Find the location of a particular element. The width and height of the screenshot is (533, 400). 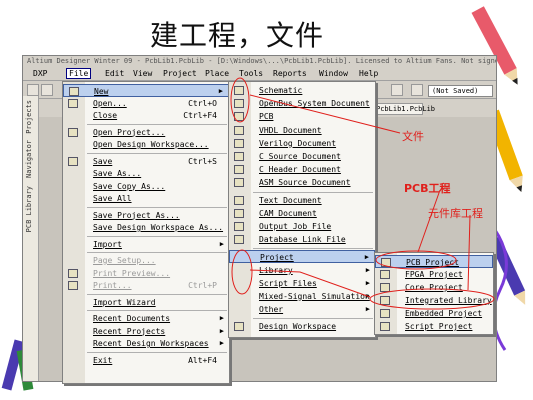

project-menu-item-pcb-project: PCB Project is located at coordinates (434, 261).